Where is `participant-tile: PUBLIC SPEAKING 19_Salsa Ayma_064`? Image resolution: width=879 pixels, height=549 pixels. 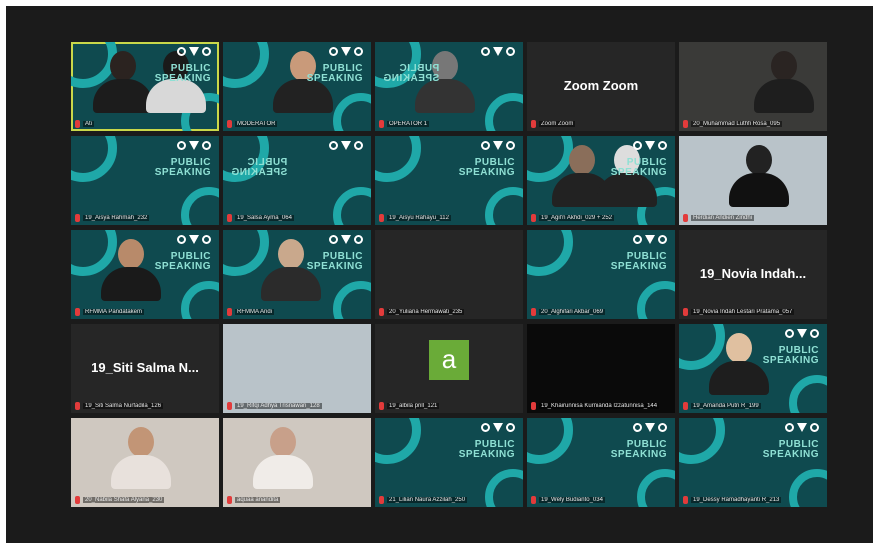
participant-tile: PUBLIC SPEAKING 19_Salsa Ayma_064 is located at coordinates (297, 180).